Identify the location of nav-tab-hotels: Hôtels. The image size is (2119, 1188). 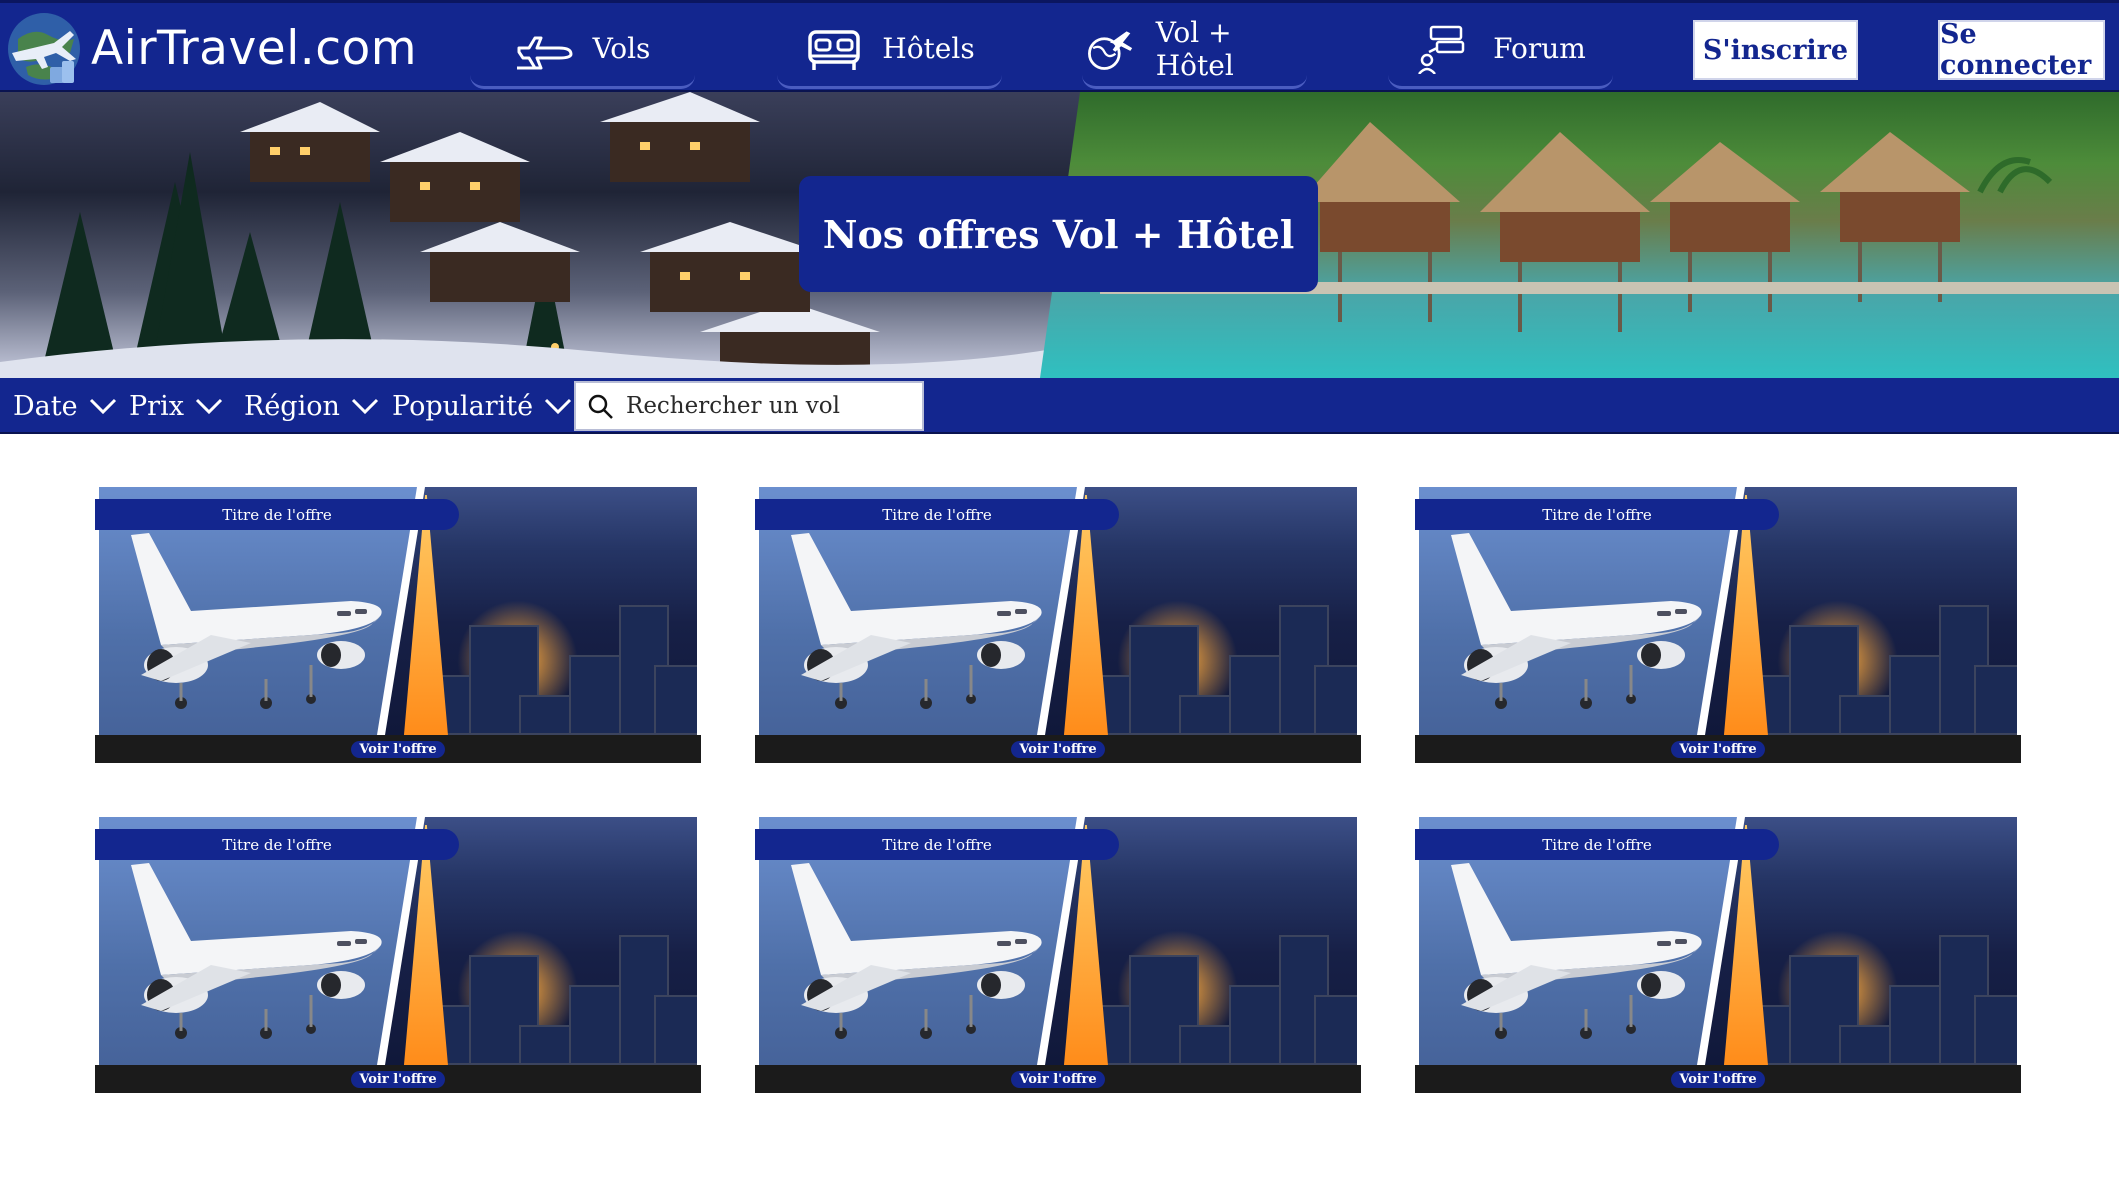
(889, 50).